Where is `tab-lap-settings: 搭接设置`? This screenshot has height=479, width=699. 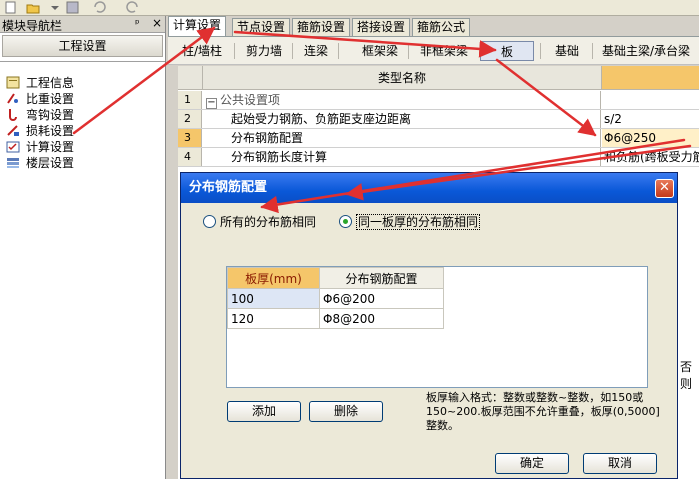 tab-lap-settings: 搭接设置 is located at coordinates (381, 27).